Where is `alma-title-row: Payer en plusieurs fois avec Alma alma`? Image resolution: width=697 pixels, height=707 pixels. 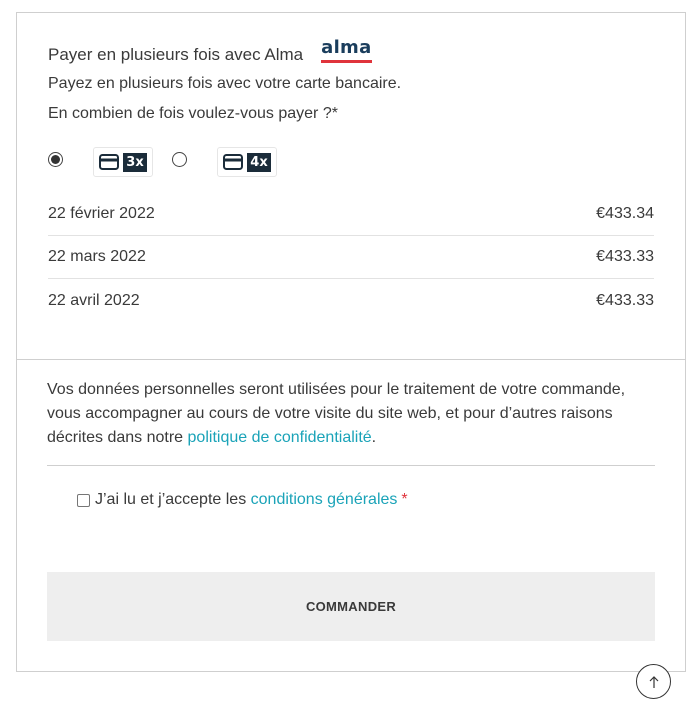 alma-title-row: Payer en plusieurs fois avec Alma alma is located at coordinates (210, 53).